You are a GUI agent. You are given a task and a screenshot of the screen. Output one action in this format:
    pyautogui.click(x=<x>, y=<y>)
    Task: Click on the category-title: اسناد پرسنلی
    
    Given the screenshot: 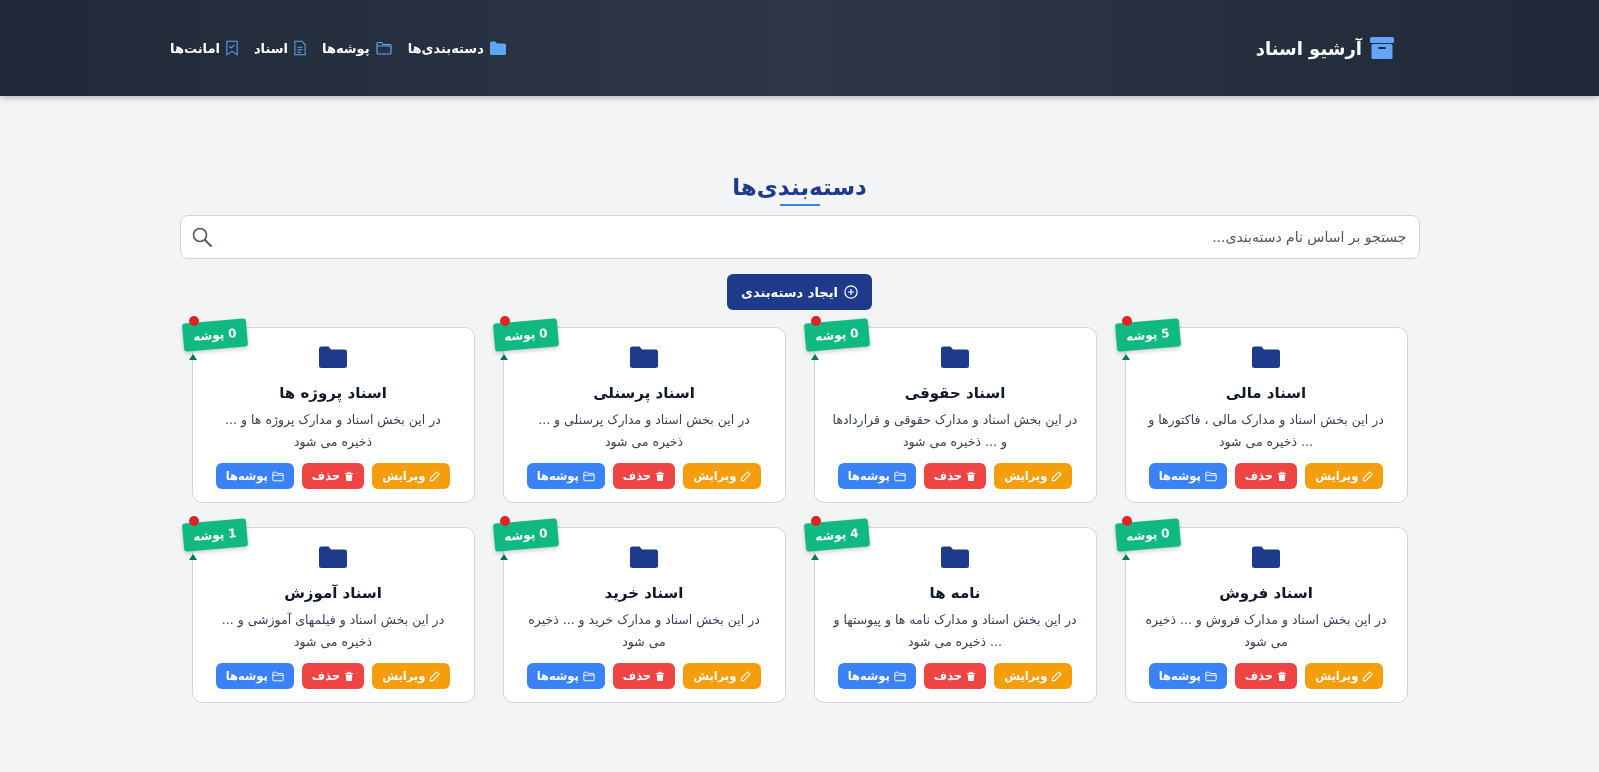 What is the action you would take?
    pyautogui.click(x=644, y=393)
    